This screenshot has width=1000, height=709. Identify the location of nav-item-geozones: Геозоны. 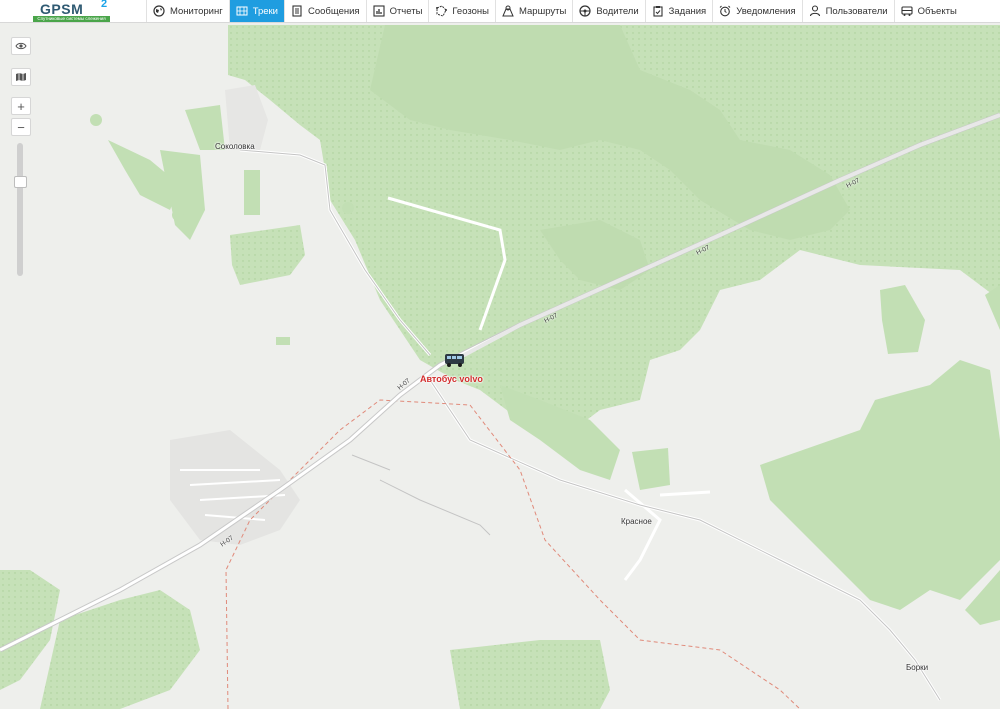
(461, 11).